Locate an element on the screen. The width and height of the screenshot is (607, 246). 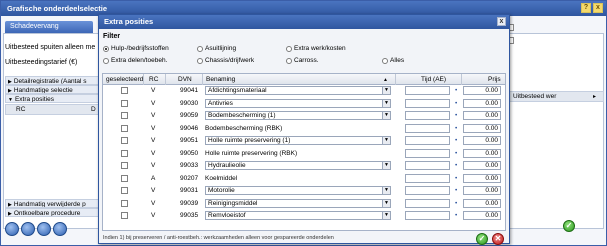
benaming-select: Antivries ▼ is located at coordinates (298, 103).